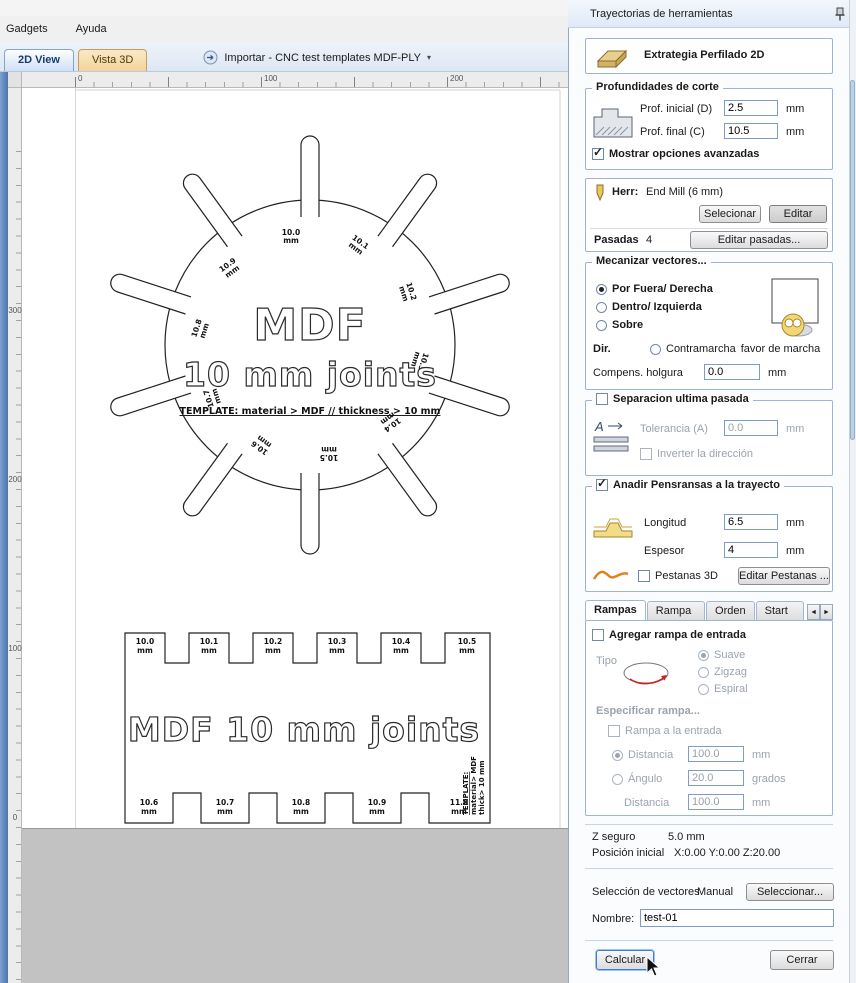 Image resolution: width=856 pixels, height=983 pixels. Describe the element at coordinates (644, 576) in the screenshot. I see `tabs-3d-checkbox` at that location.